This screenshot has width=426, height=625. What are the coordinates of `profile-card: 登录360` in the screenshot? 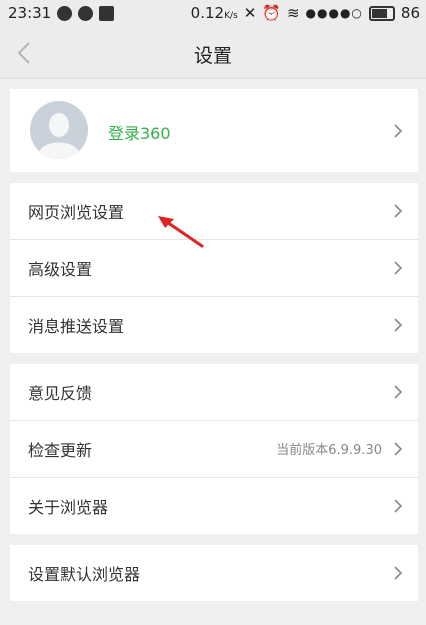 It's located at (214, 130).